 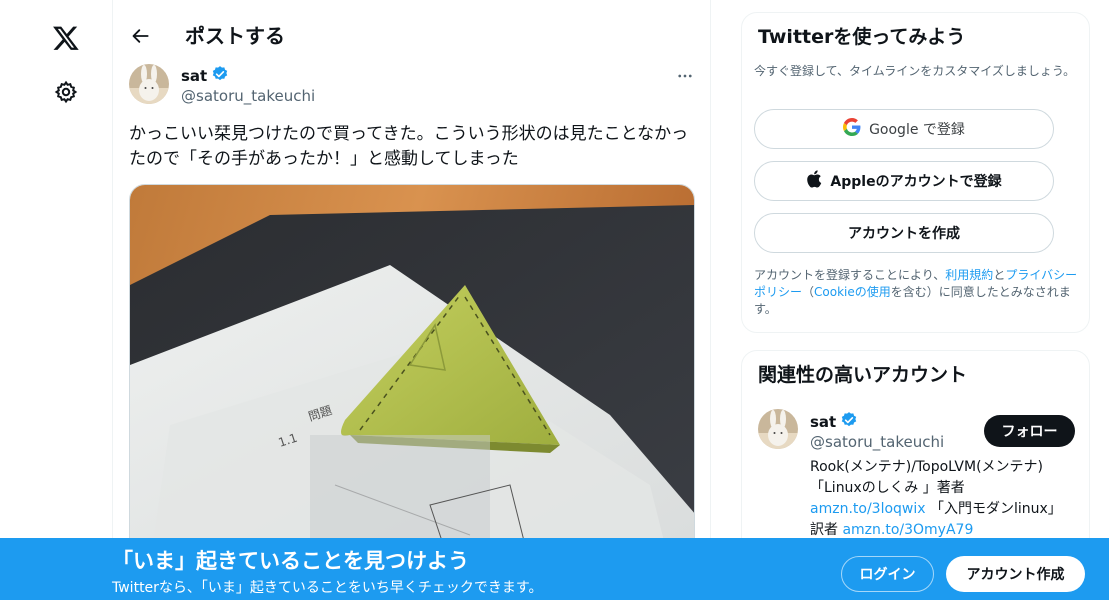 I want to click on signup-button: アカウント作成, so click(x=1015, y=574).